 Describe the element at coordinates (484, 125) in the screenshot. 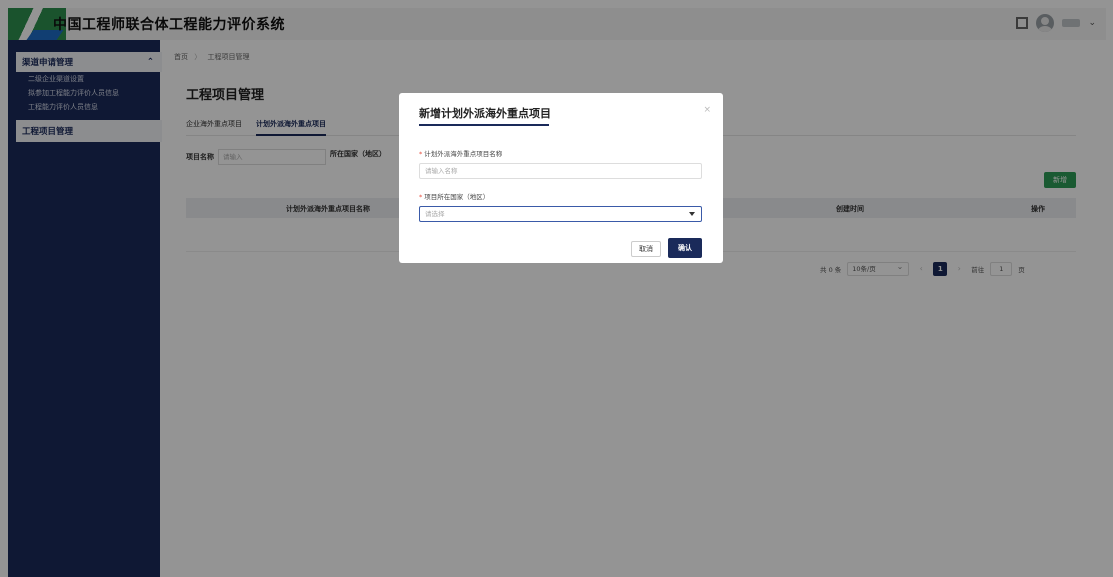

I see `dialog-title-underline` at that location.